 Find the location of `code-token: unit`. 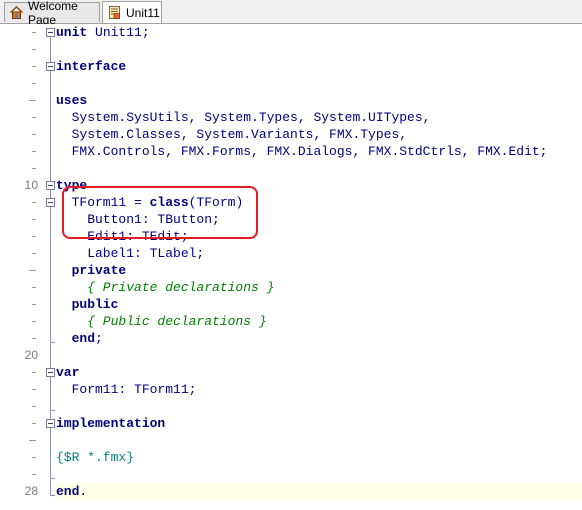

code-token: unit is located at coordinates (72, 32).